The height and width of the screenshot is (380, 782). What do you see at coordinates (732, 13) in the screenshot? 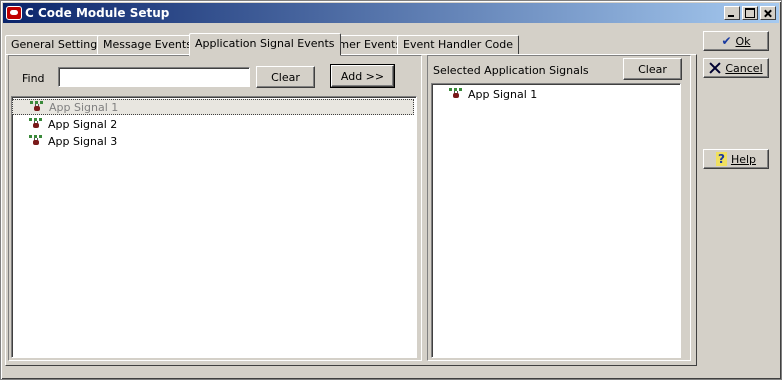
I see `minimize-button` at bounding box center [732, 13].